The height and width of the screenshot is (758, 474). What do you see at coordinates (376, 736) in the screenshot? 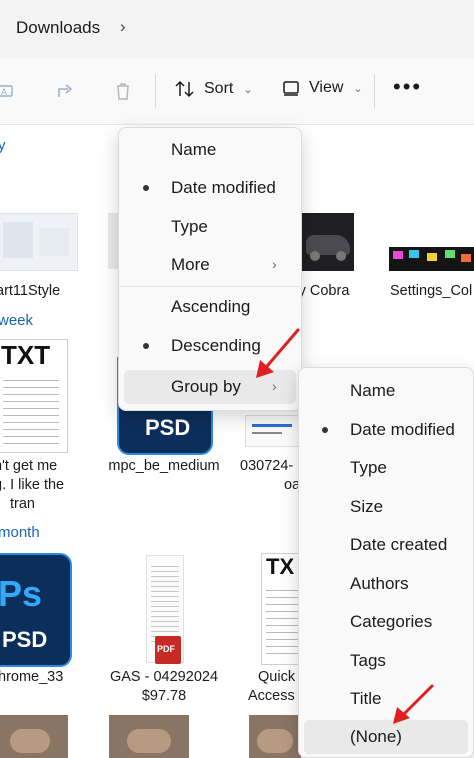
I see `menu-item-label: (None)` at bounding box center [376, 736].